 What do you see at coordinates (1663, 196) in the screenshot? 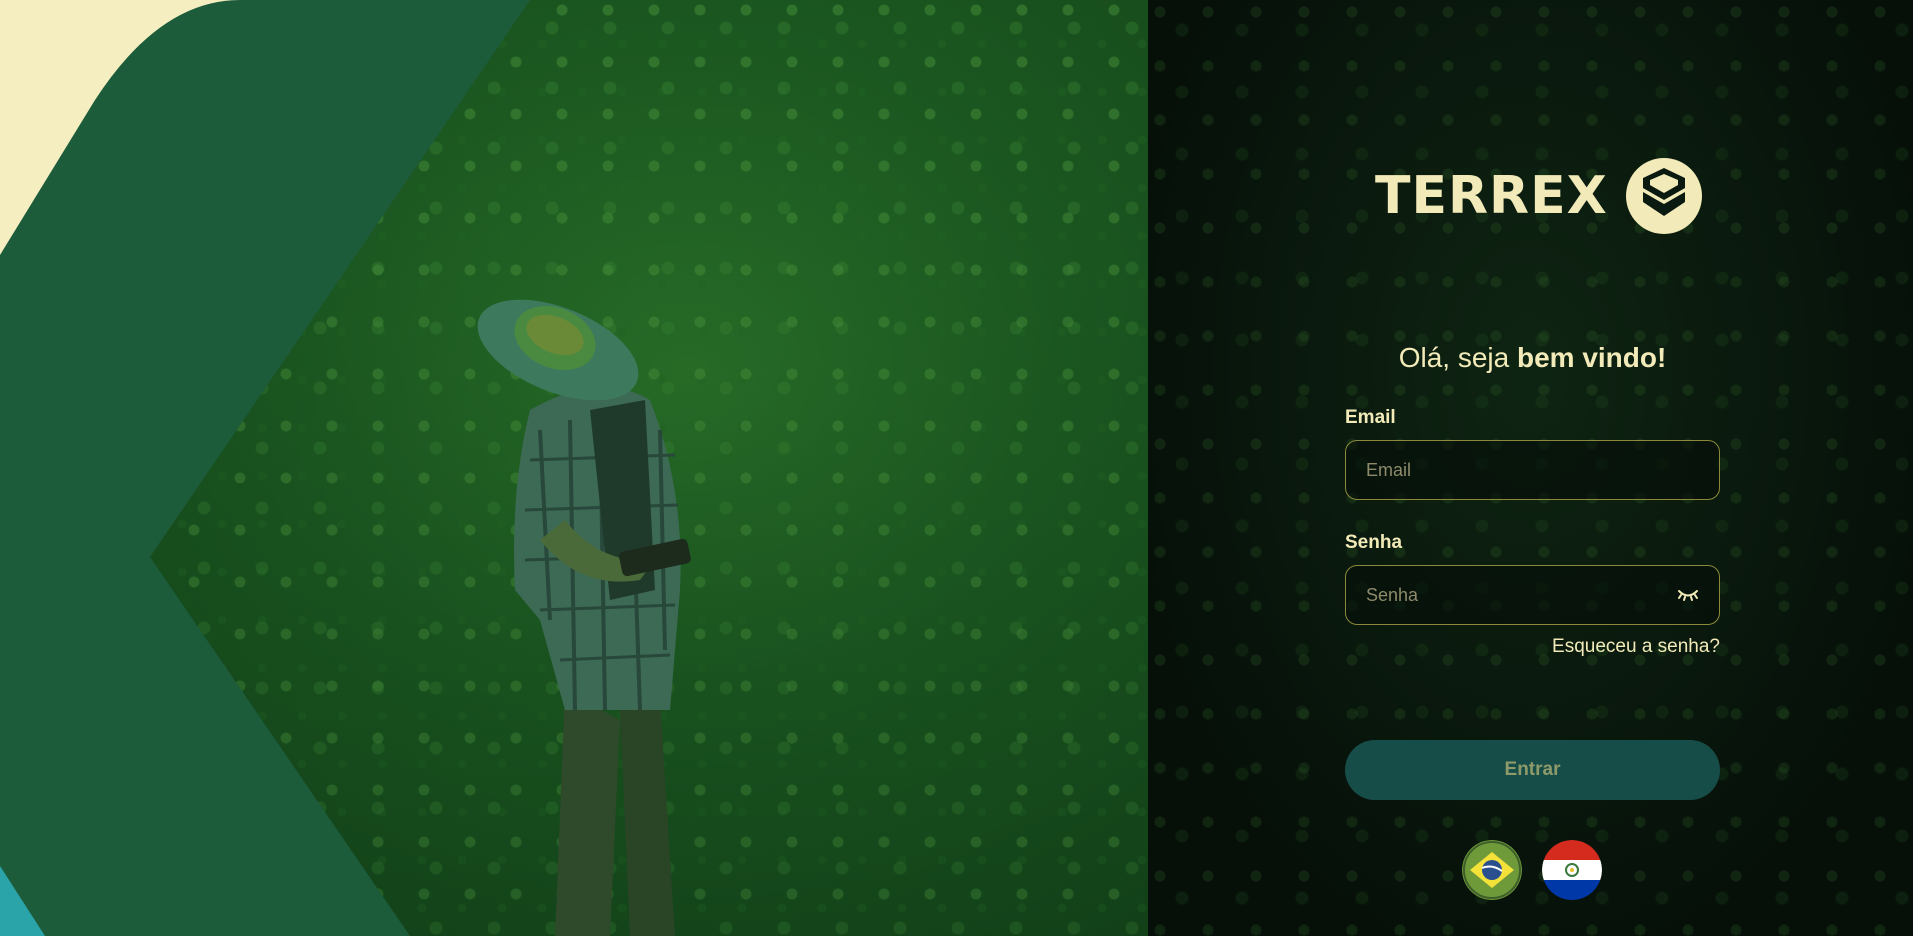
I see `terrex-shield-chevron-icon` at bounding box center [1663, 196].